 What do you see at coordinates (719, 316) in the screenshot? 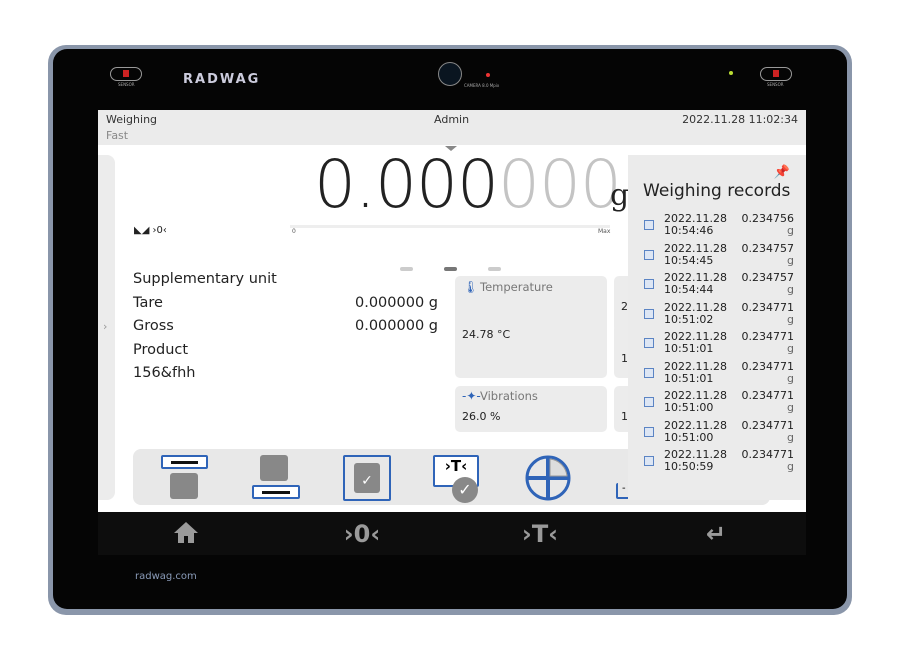
I see `record-item: 2022.11.28 10:51:02 0.234771 g` at bounding box center [719, 316].